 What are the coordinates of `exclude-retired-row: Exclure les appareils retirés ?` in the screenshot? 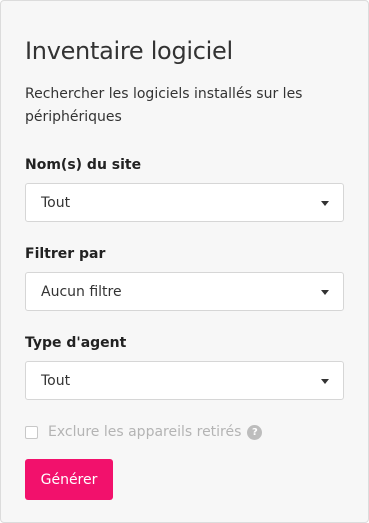 It's located at (144, 432).